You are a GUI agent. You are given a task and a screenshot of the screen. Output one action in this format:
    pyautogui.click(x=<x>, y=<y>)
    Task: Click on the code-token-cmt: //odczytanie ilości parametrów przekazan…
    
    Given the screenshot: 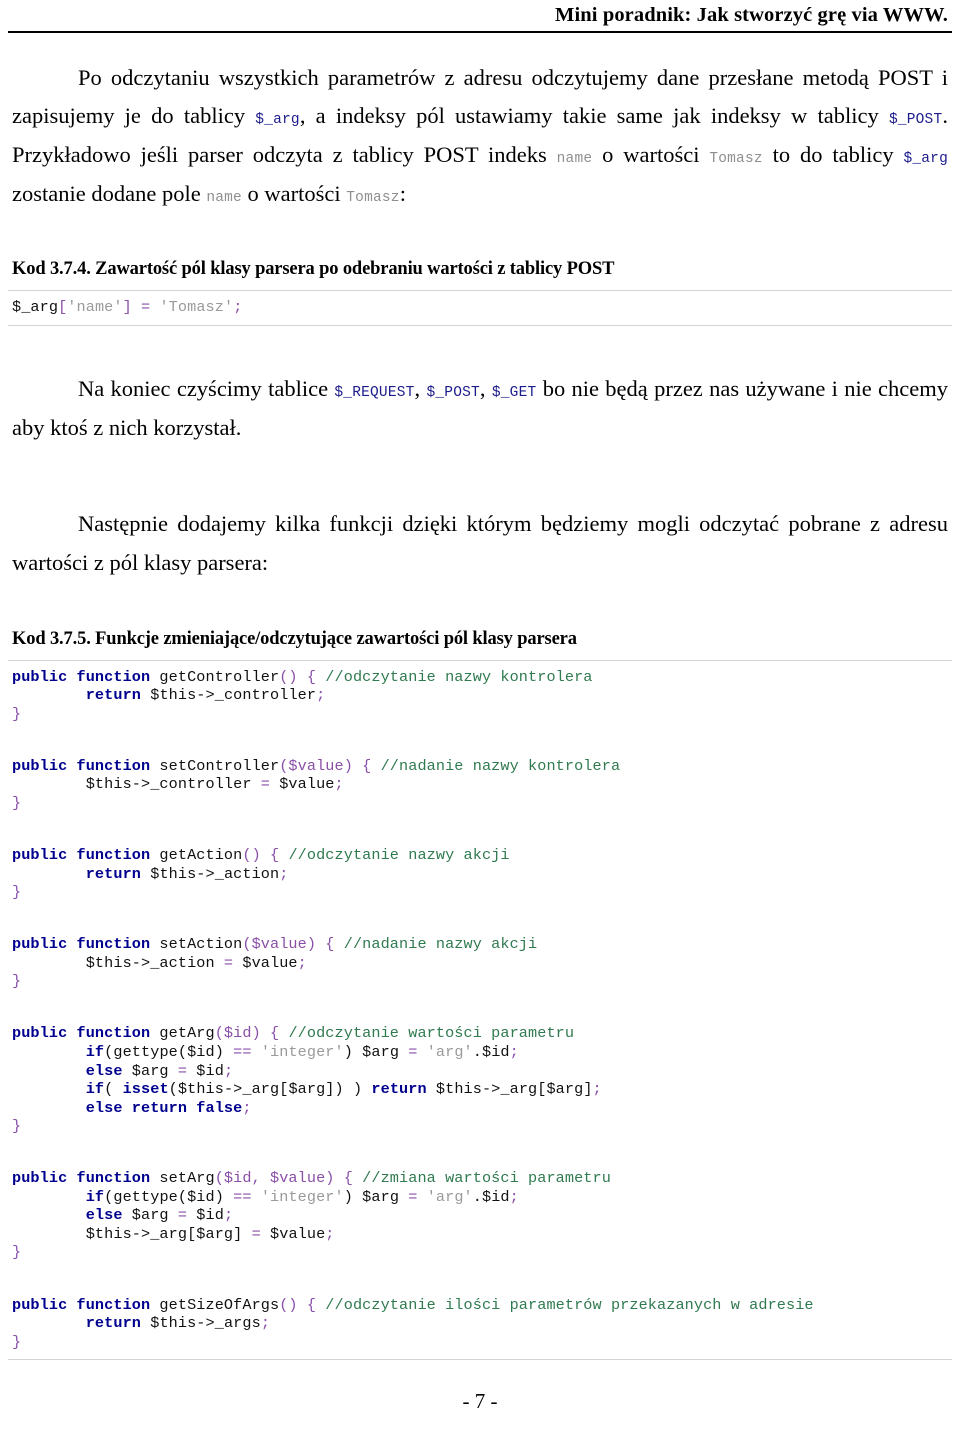 What is the action you would take?
    pyautogui.click(x=565, y=1304)
    